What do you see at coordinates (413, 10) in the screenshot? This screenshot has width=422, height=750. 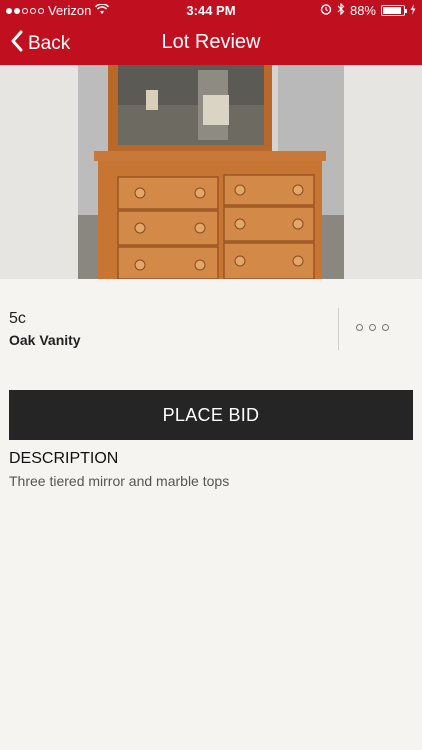 I see `charging-icon` at bounding box center [413, 10].